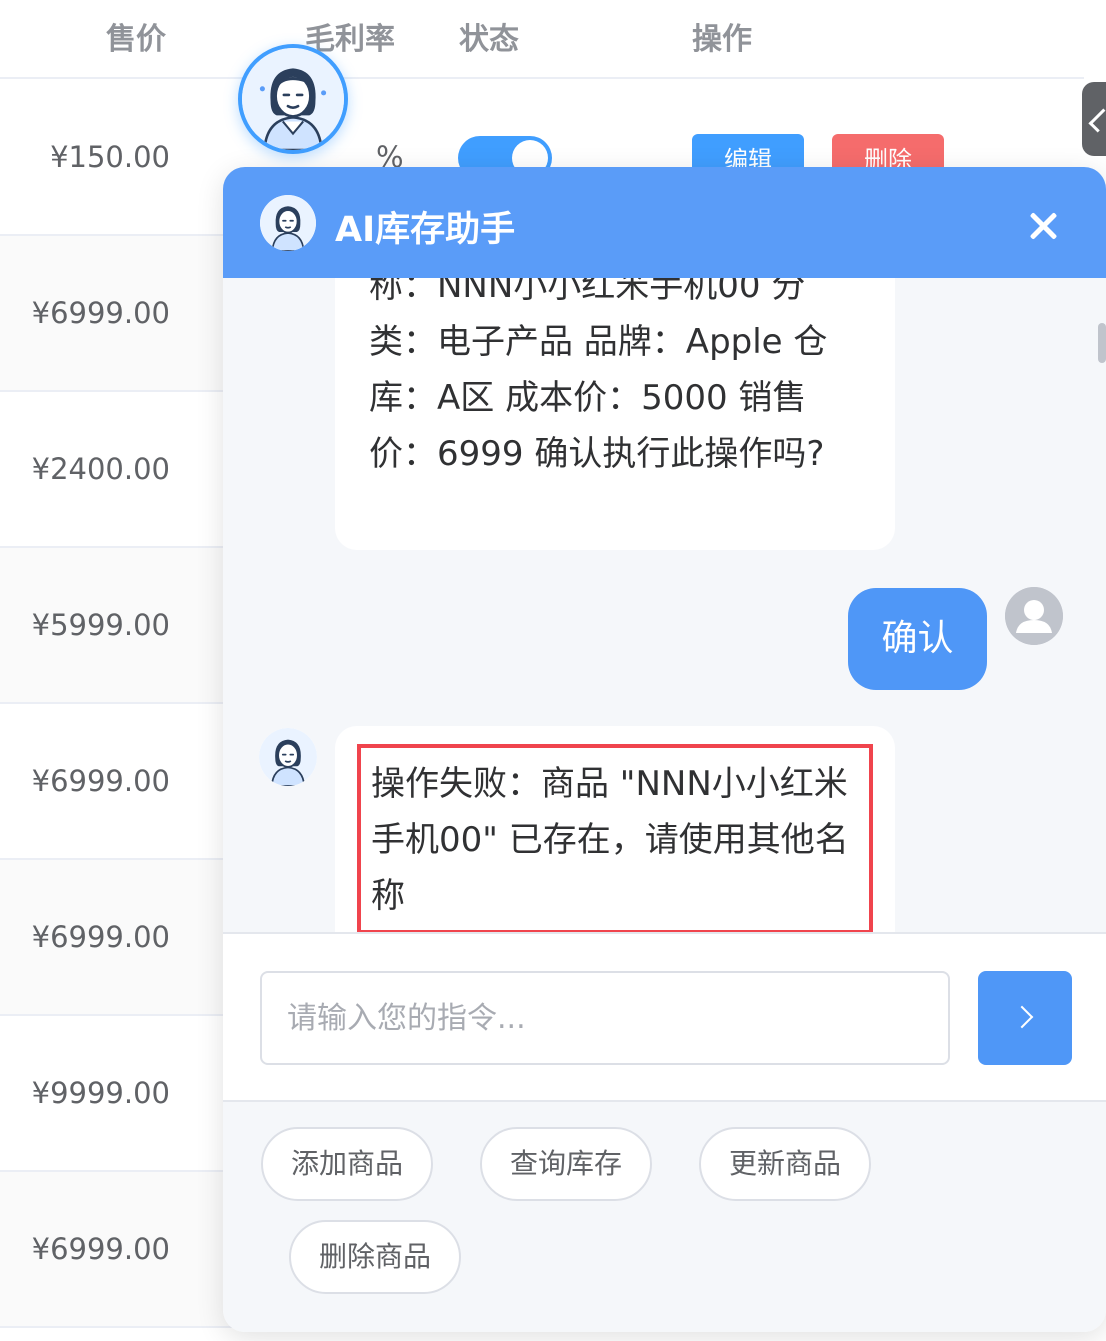 The height and width of the screenshot is (1341, 1106). Describe the element at coordinates (425, 230) in the screenshot. I see `chat-title: AI库存助手` at that location.